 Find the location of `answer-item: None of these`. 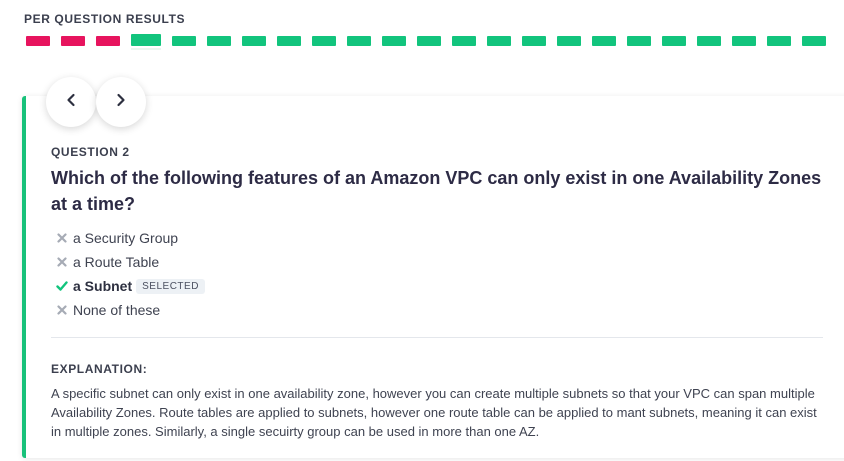

answer-item: None of these is located at coordinates (130, 310).